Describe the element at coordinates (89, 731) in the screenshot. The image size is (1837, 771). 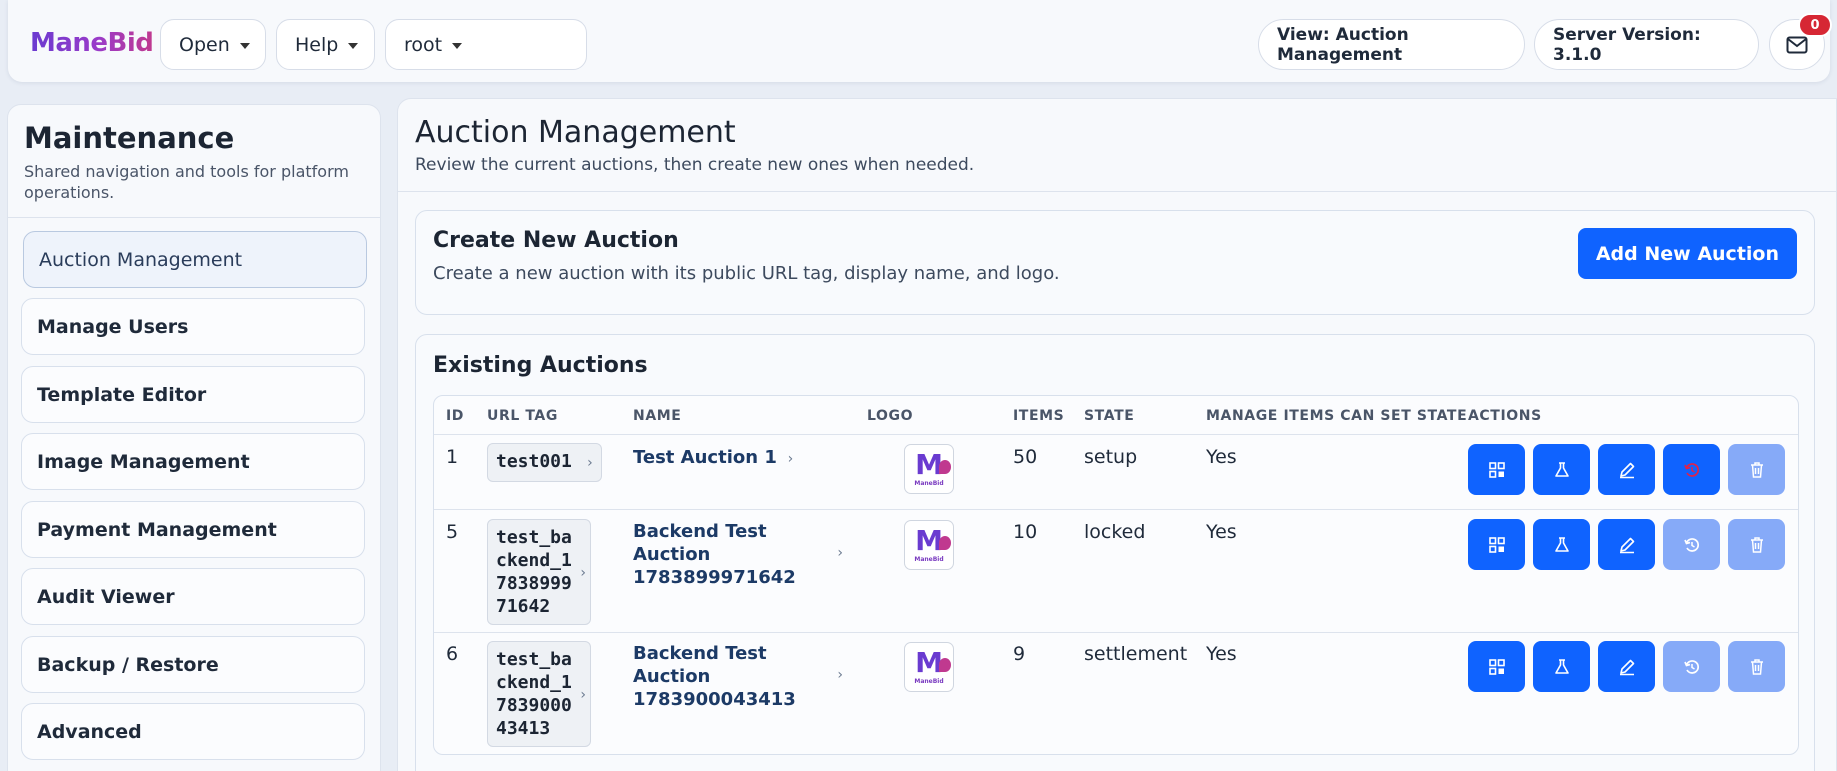
I see `sidebar-item-label: Advanced` at that location.